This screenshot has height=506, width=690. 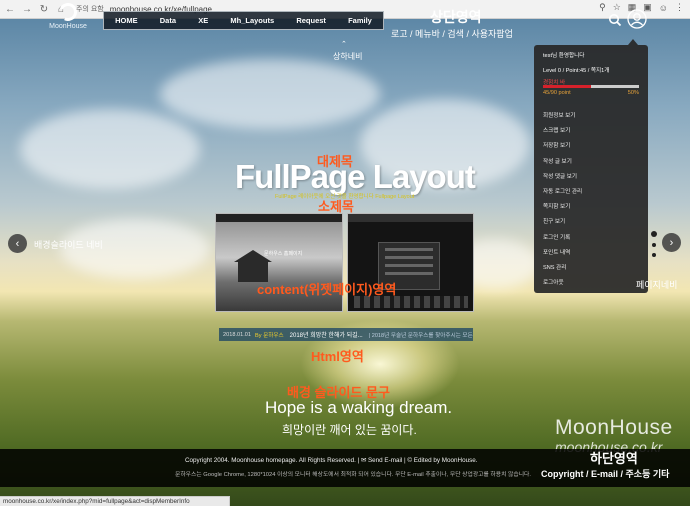 I want to click on chevron-left-icon: ‹, so click(x=17, y=243).